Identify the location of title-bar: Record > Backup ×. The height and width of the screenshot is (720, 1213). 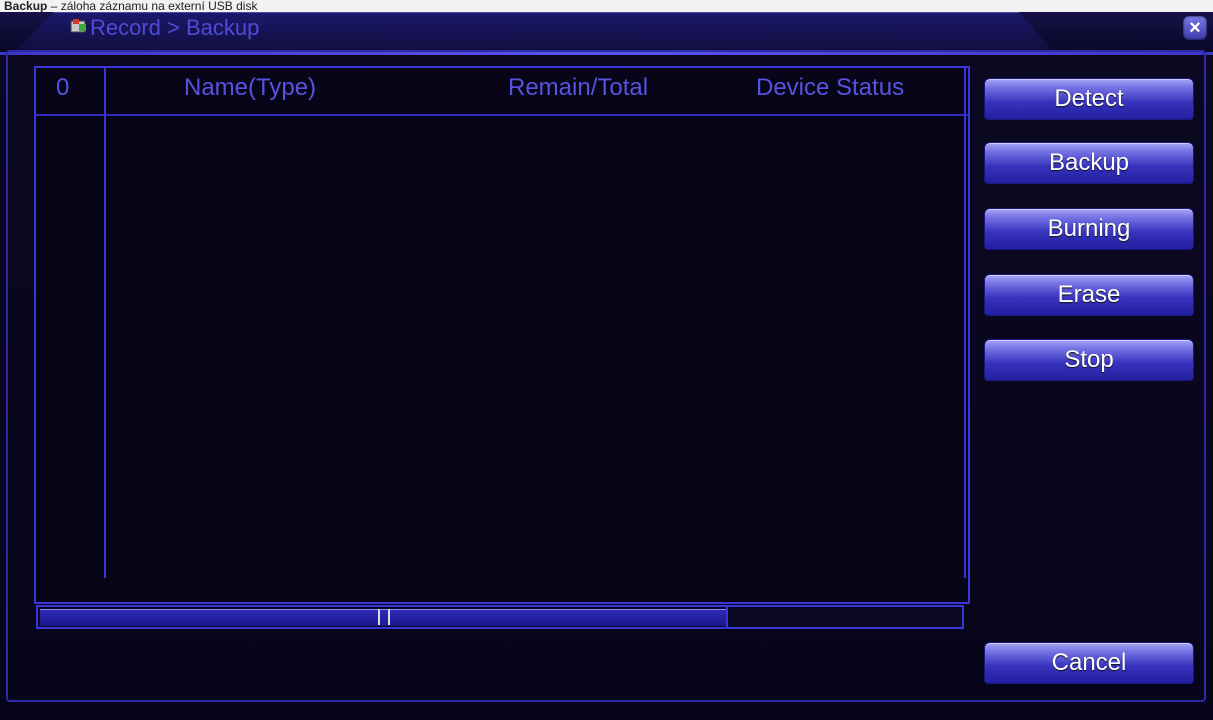
(606, 33).